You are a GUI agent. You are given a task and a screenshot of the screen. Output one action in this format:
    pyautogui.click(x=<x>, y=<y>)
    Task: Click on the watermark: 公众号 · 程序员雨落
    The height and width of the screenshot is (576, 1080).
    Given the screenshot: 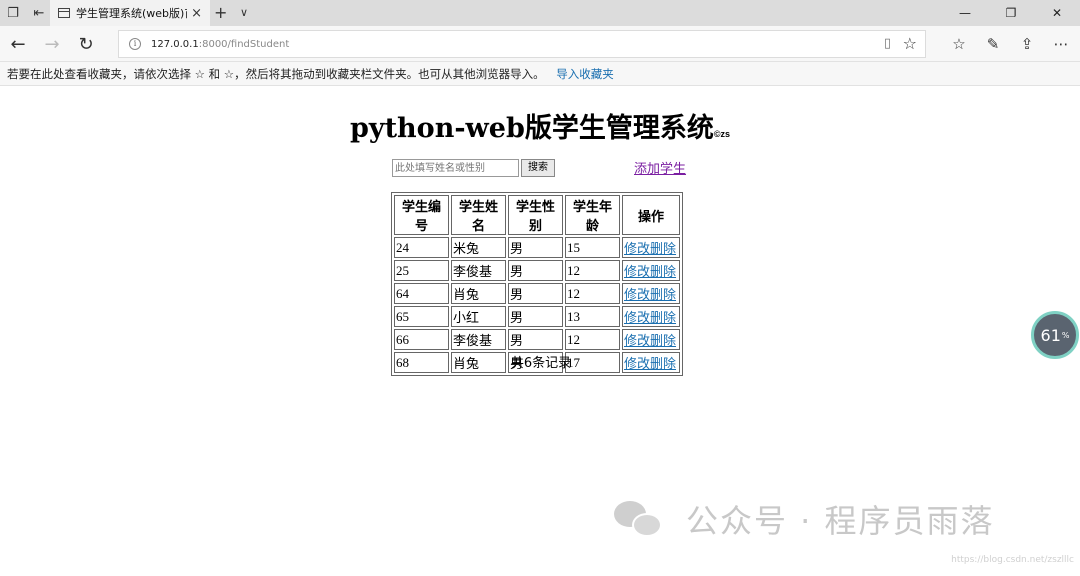 What is the action you would take?
    pyautogui.click(x=803, y=519)
    